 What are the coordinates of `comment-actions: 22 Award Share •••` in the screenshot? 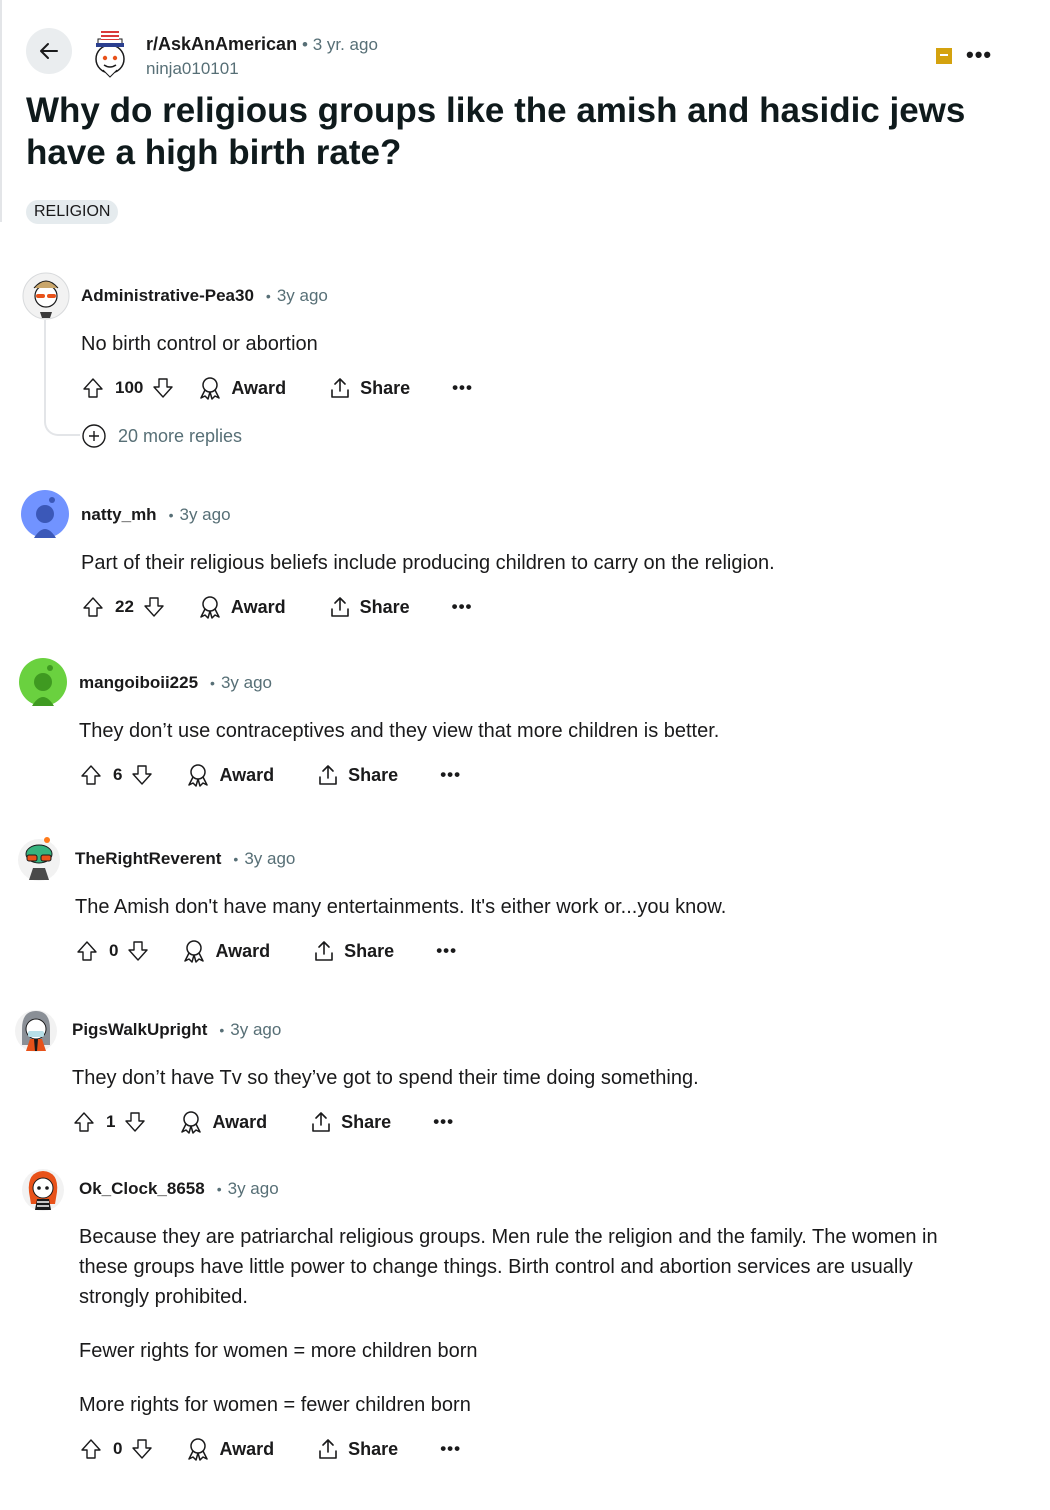 It's located at (277, 607).